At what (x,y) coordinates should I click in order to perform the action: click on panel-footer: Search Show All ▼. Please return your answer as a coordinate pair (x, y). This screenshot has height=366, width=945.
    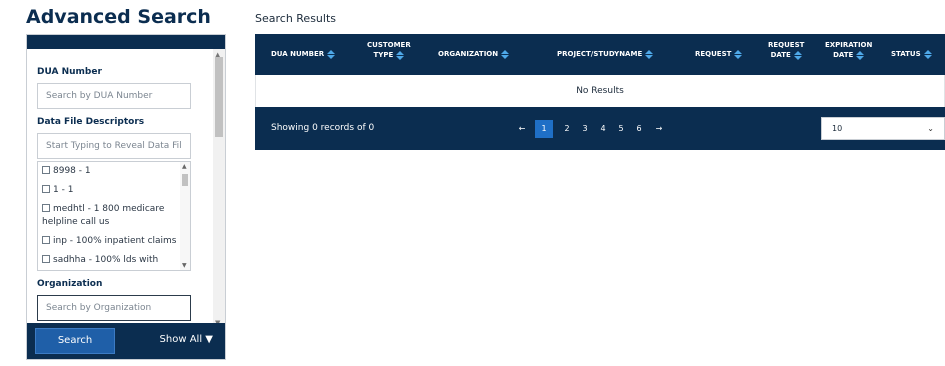
    Looking at the image, I should click on (126, 341).